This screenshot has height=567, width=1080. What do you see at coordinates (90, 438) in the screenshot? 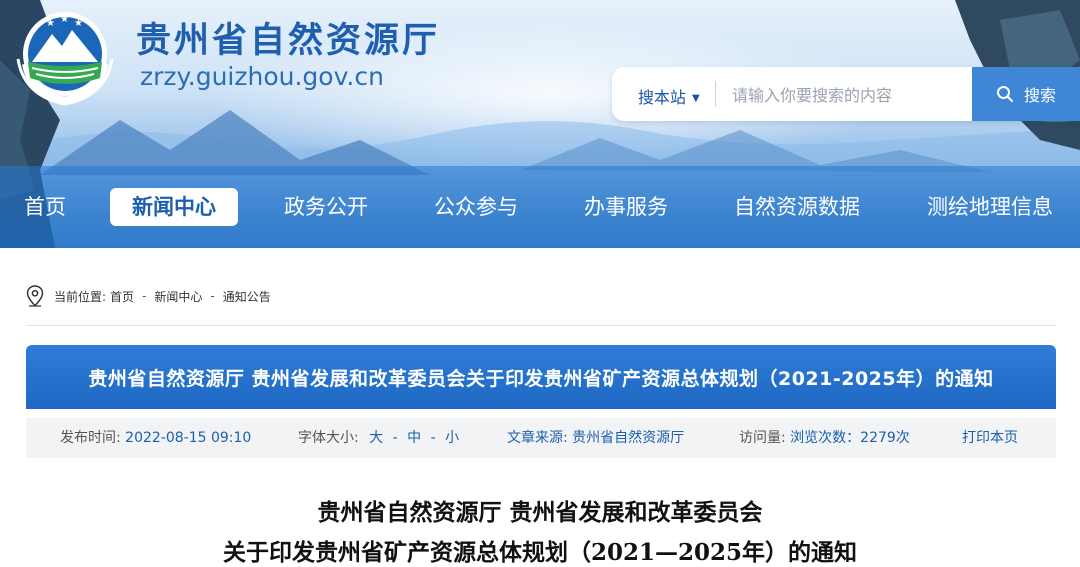
I see `publish-time-label: 发布时间:` at bounding box center [90, 438].